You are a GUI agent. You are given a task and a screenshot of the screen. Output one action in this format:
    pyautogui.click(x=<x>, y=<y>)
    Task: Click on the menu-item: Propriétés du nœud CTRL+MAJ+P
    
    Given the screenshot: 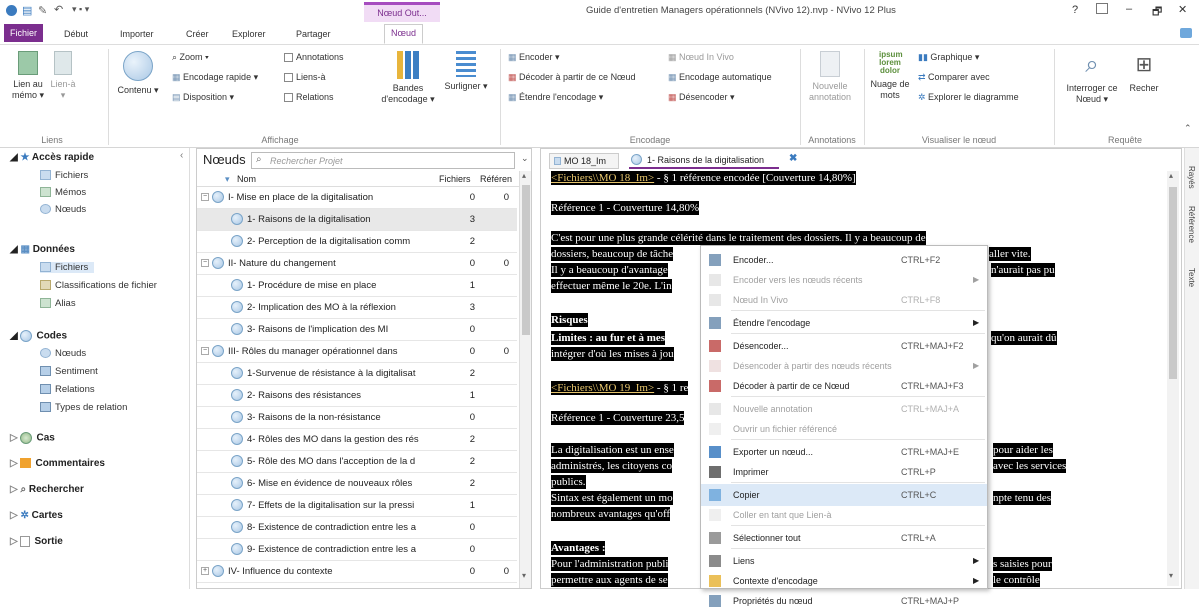 What is the action you would take?
    pyautogui.click(x=844, y=601)
    